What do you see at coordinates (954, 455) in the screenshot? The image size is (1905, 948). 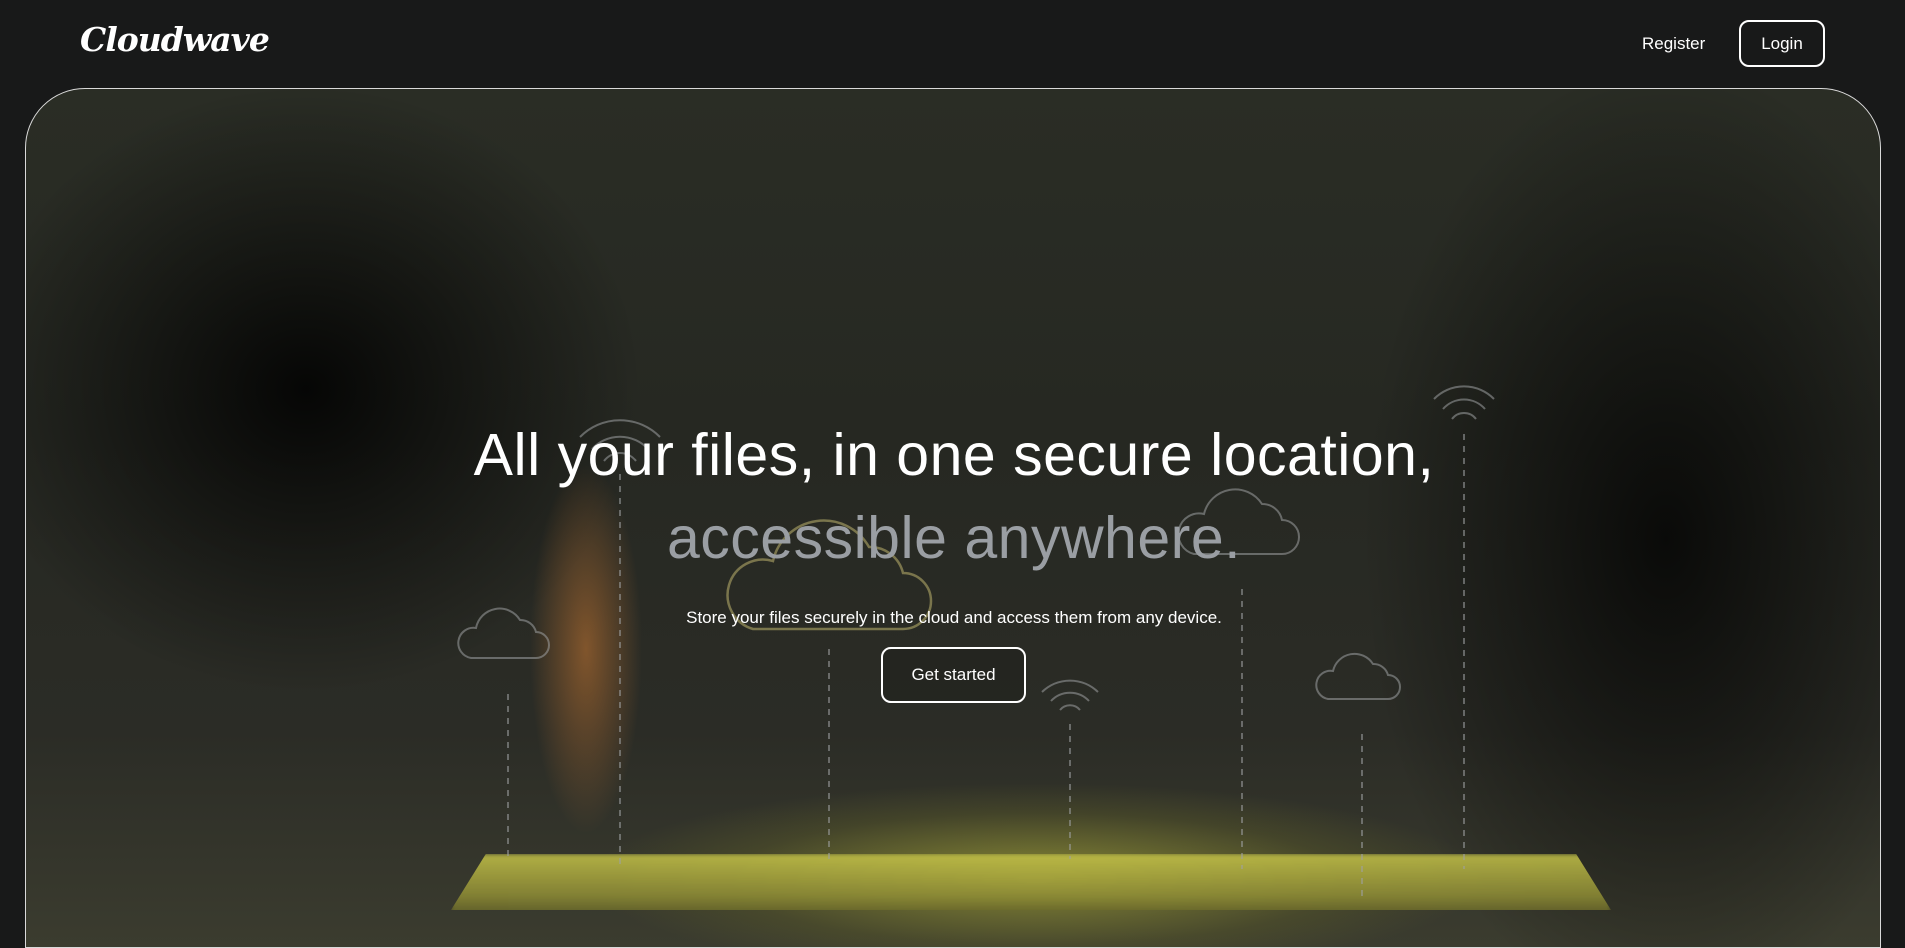 I see `headline-line-primary: All your files, in one secure location,` at bounding box center [954, 455].